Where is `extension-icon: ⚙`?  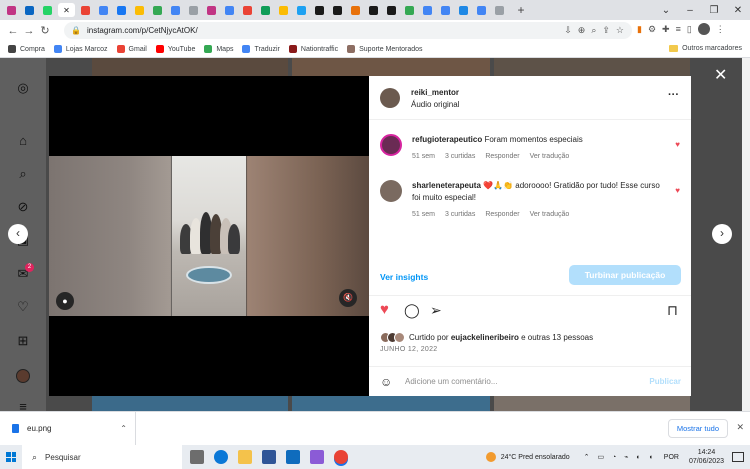
extension-icon: ⚙ is located at coordinates (652, 29).